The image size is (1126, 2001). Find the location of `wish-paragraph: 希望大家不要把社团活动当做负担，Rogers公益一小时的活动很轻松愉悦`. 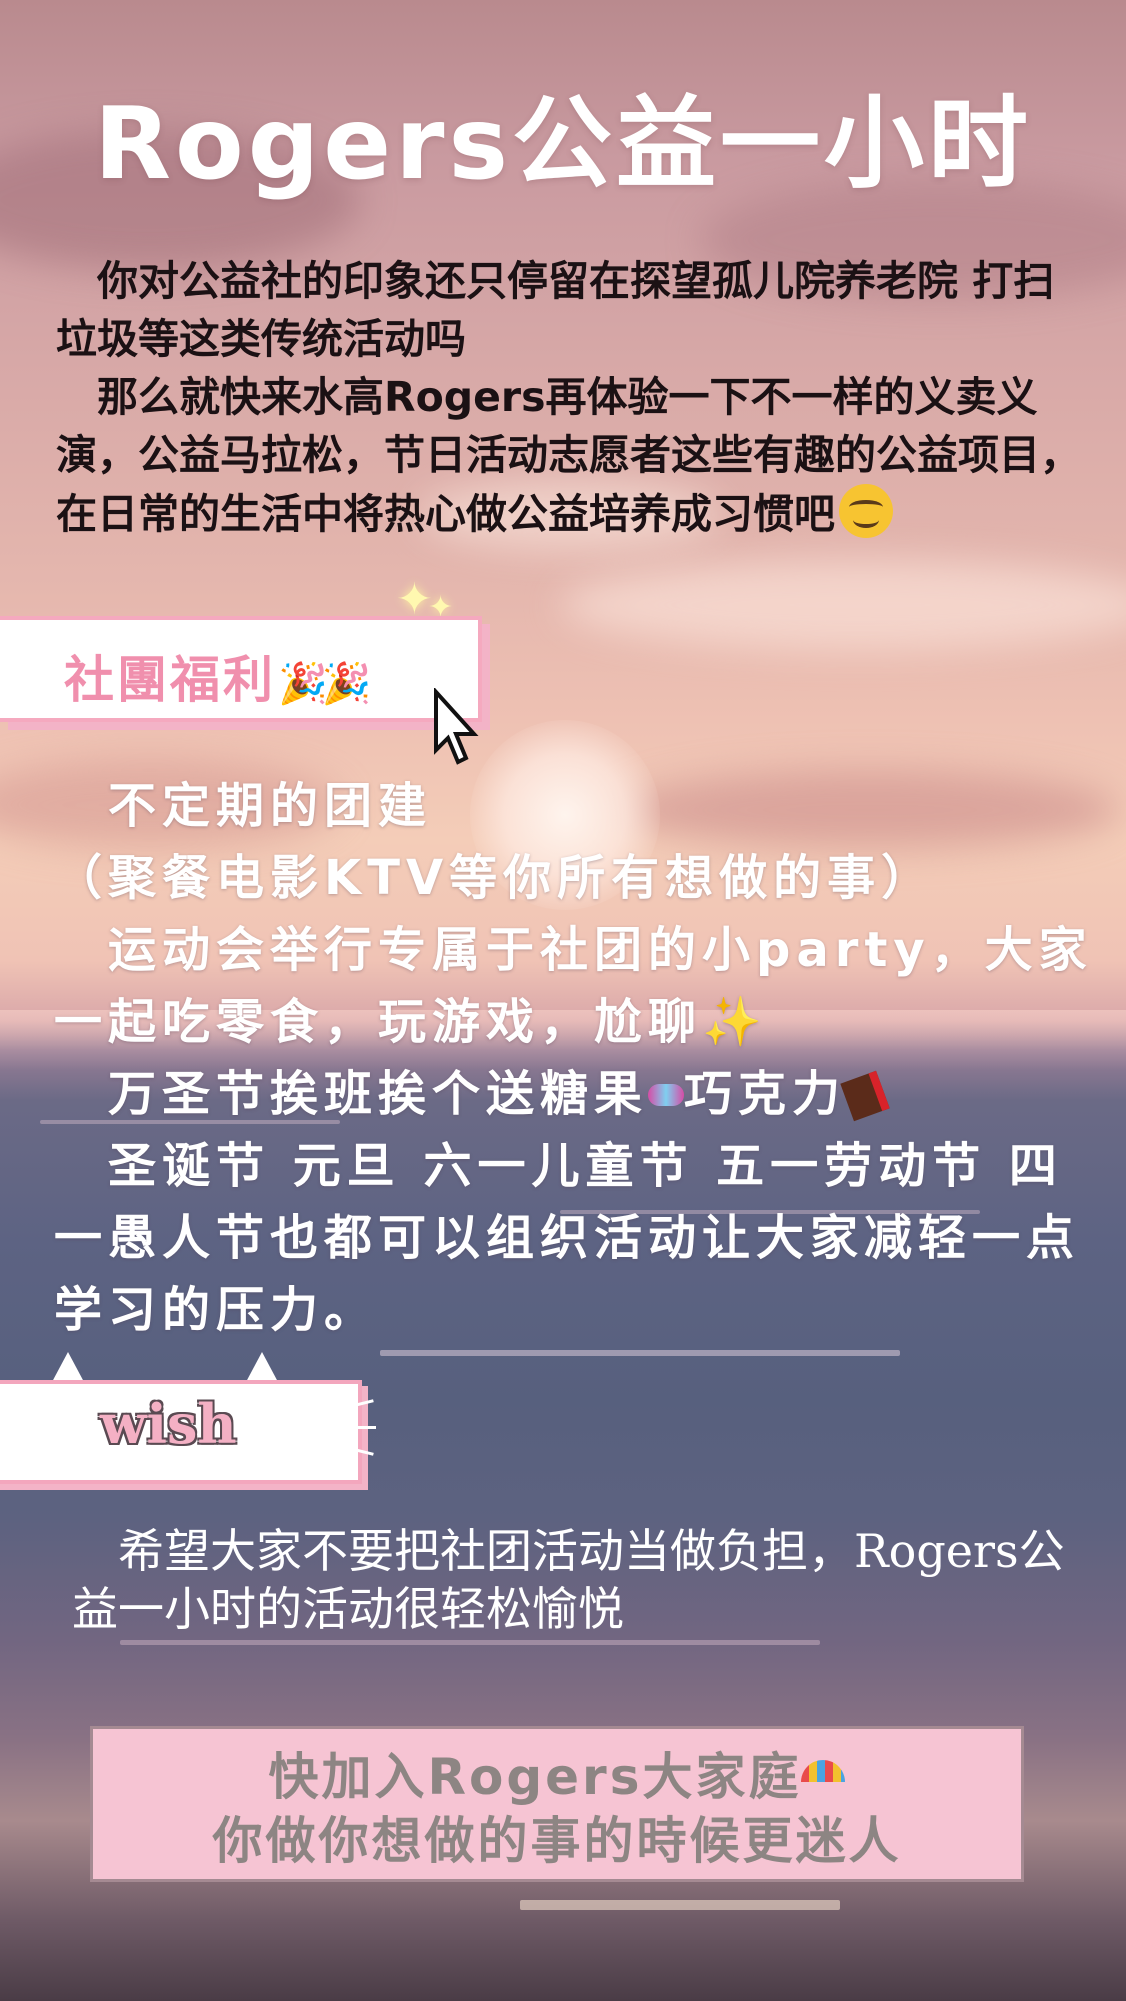

wish-paragraph: 希望大家不要把社团活动当做负担，Rogers公益一小时的活动很轻松愉悦 is located at coordinates (572, 1580).